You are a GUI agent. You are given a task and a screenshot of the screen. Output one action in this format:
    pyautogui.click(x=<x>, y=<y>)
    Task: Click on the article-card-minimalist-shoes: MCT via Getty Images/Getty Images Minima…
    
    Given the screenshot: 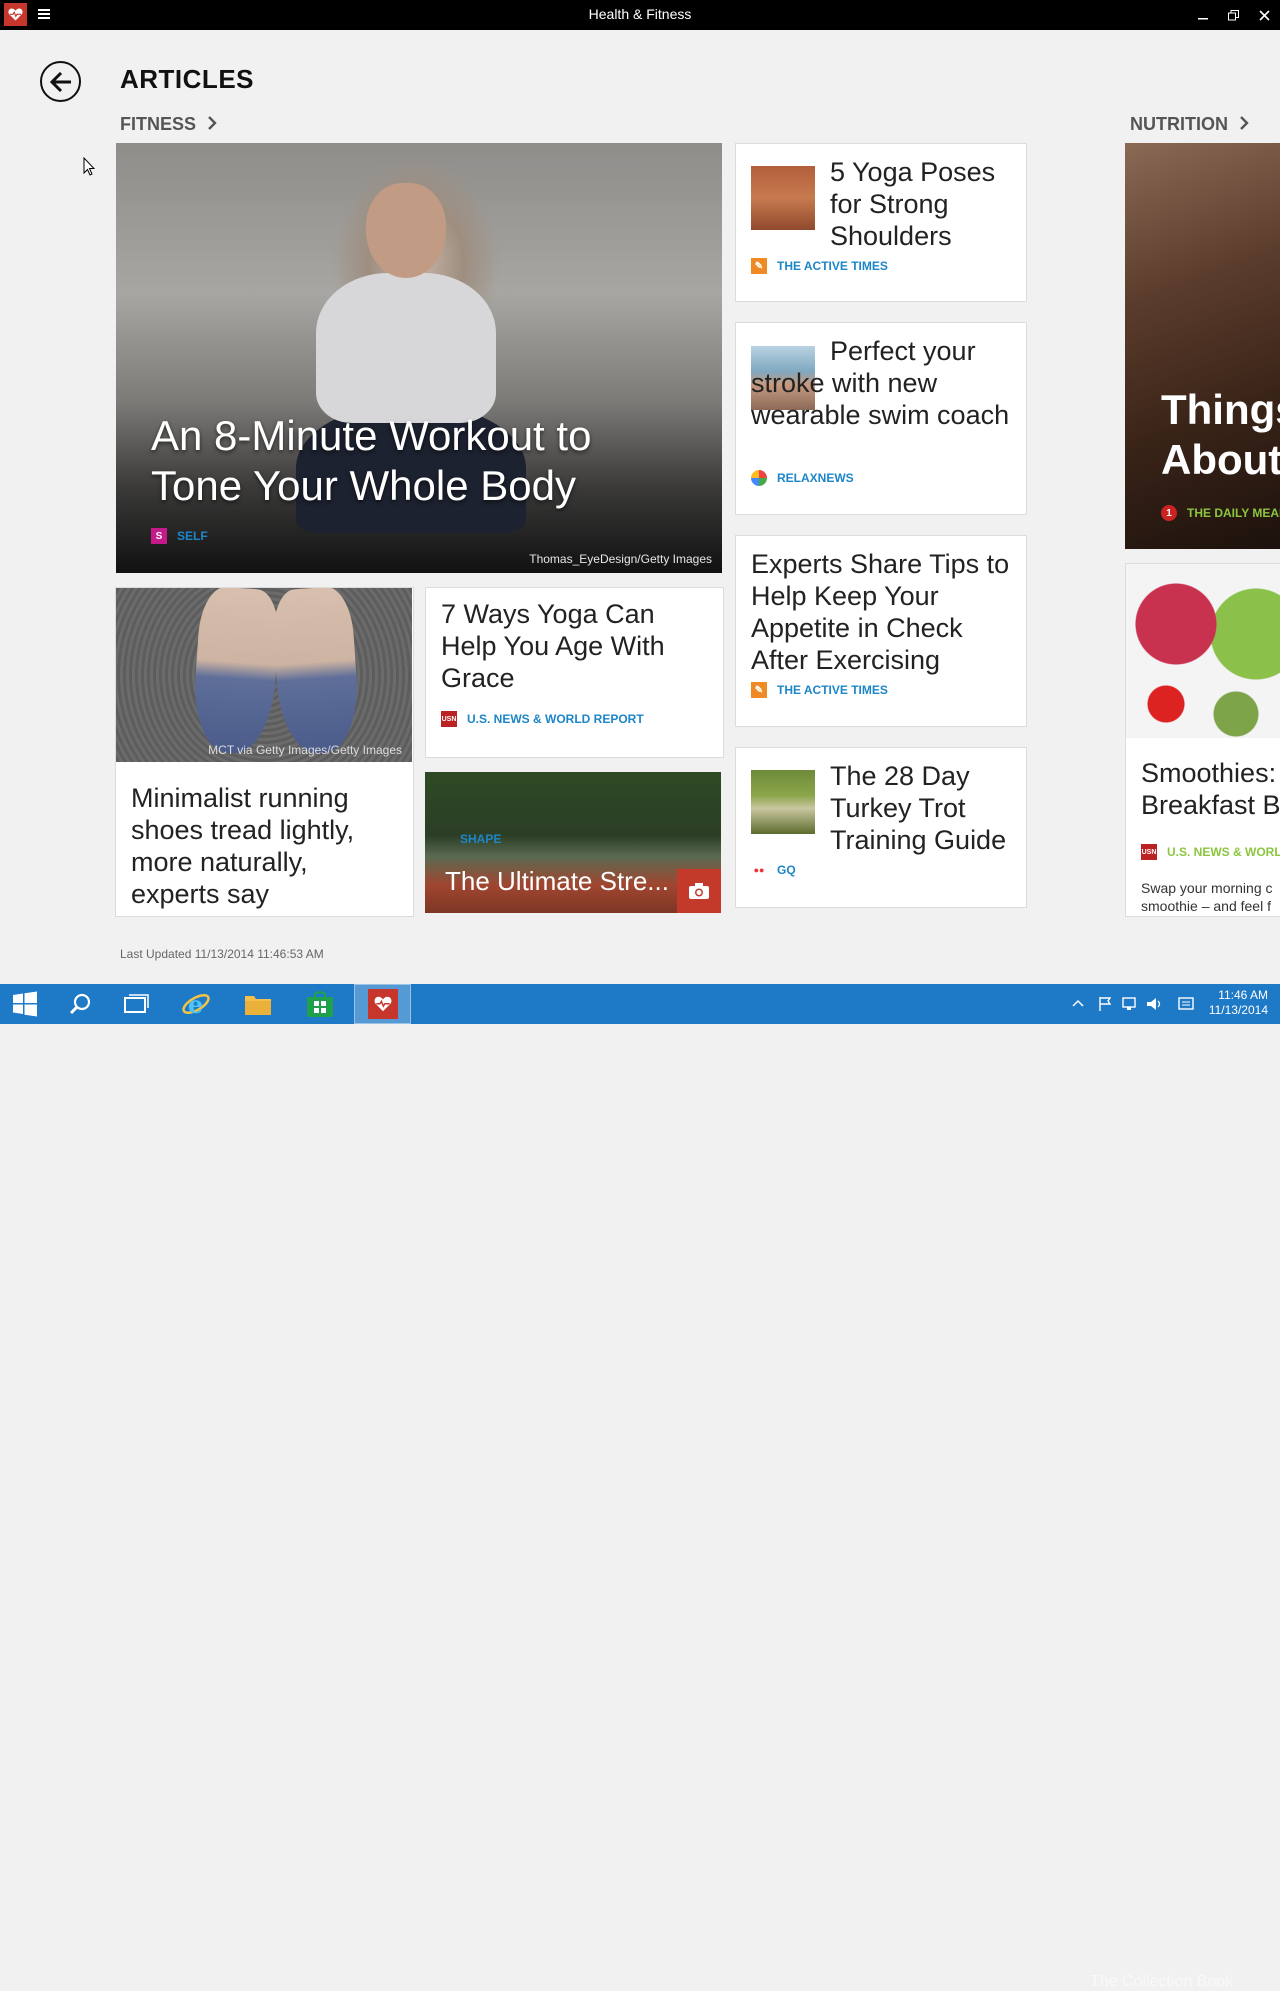 What is the action you would take?
    pyautogui.click(x=264, y=752)
    